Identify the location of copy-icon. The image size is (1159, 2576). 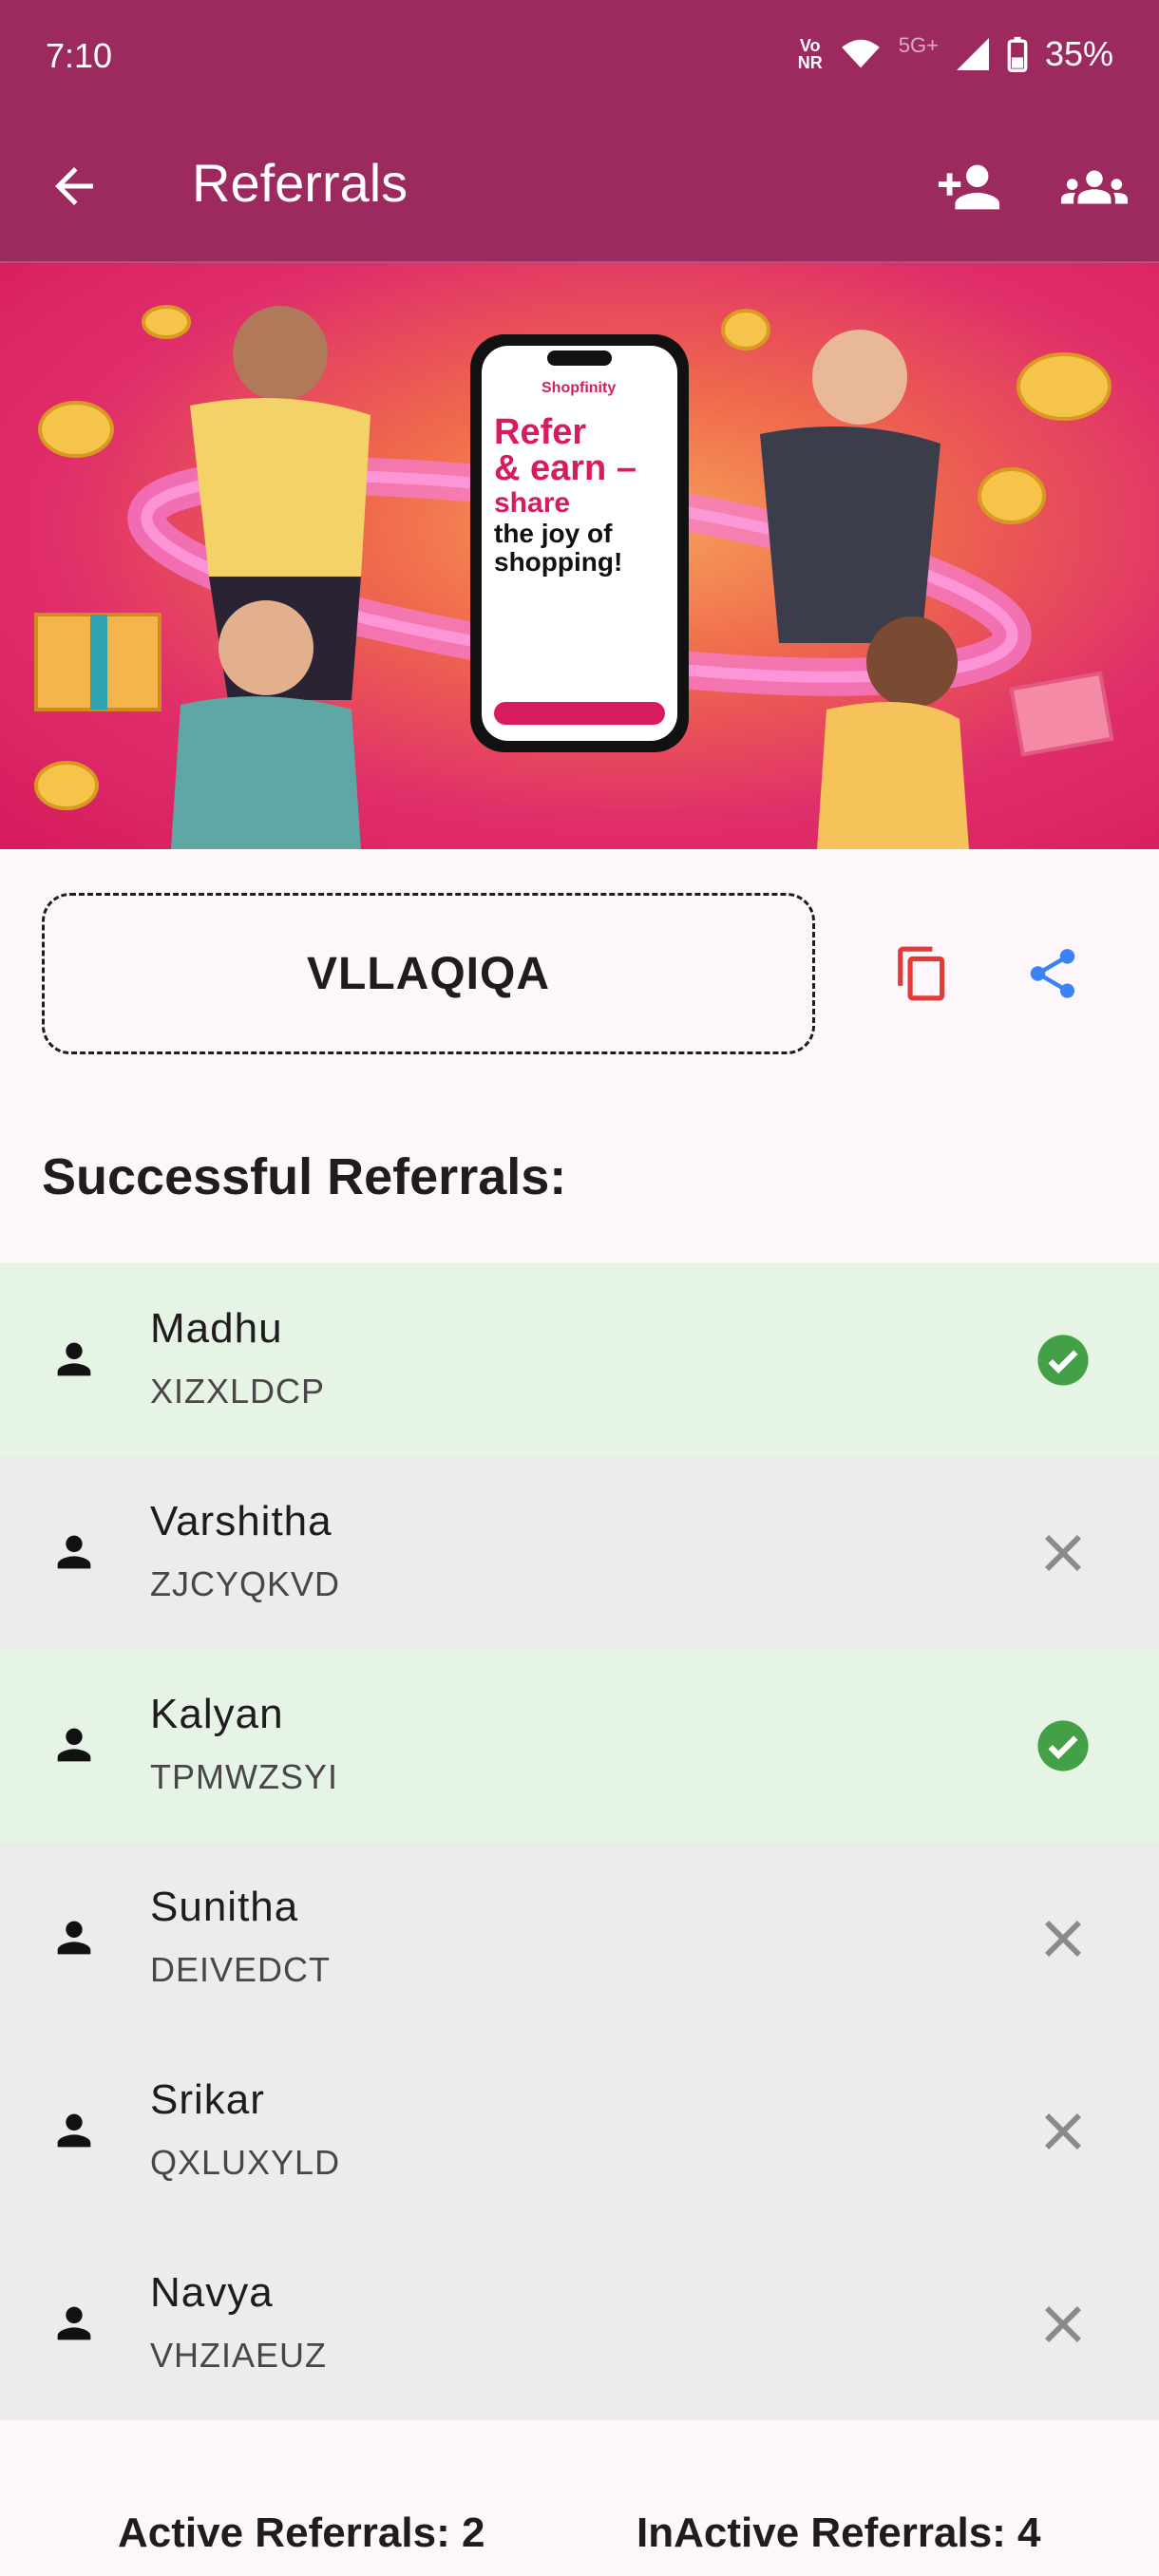
(922, 973).